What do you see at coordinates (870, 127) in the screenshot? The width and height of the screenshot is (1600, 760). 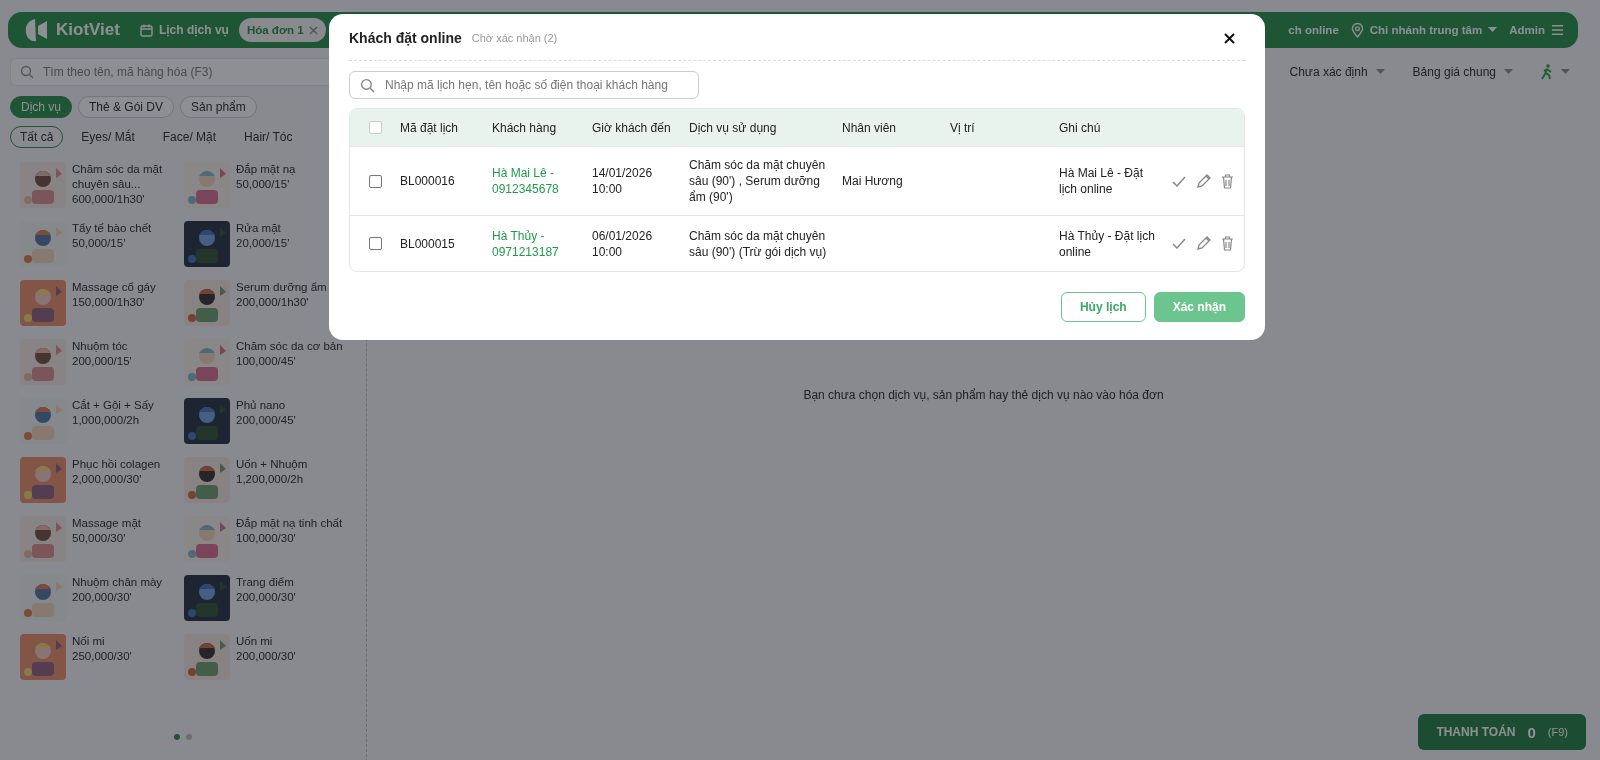 I see `column-header: Nhân viên` at bounding box center [870, 127].